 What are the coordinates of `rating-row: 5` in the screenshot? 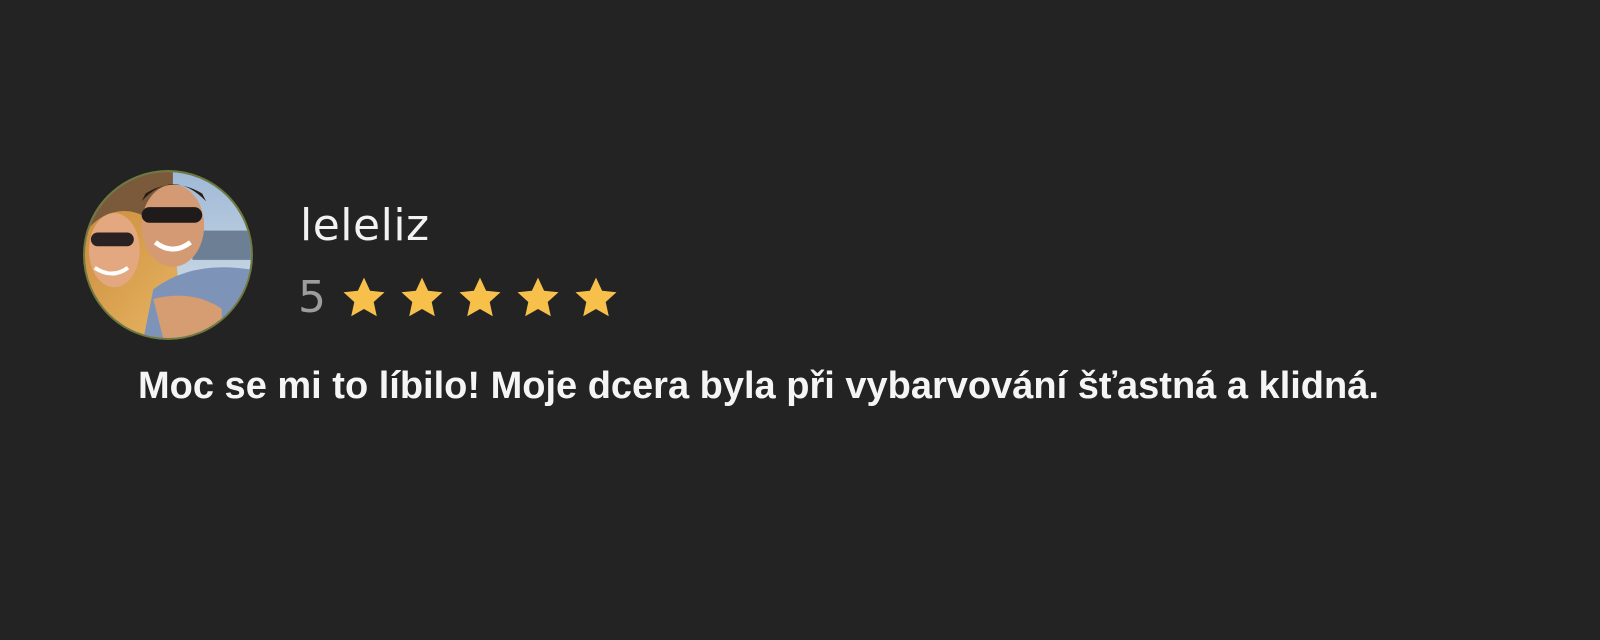 It's located at (464, 298).